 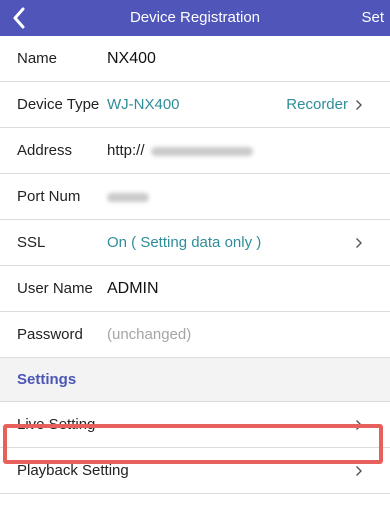 I want to click on device-type-row: Device Type WJ-NX400 Recorder, so click(x=195, y=105).